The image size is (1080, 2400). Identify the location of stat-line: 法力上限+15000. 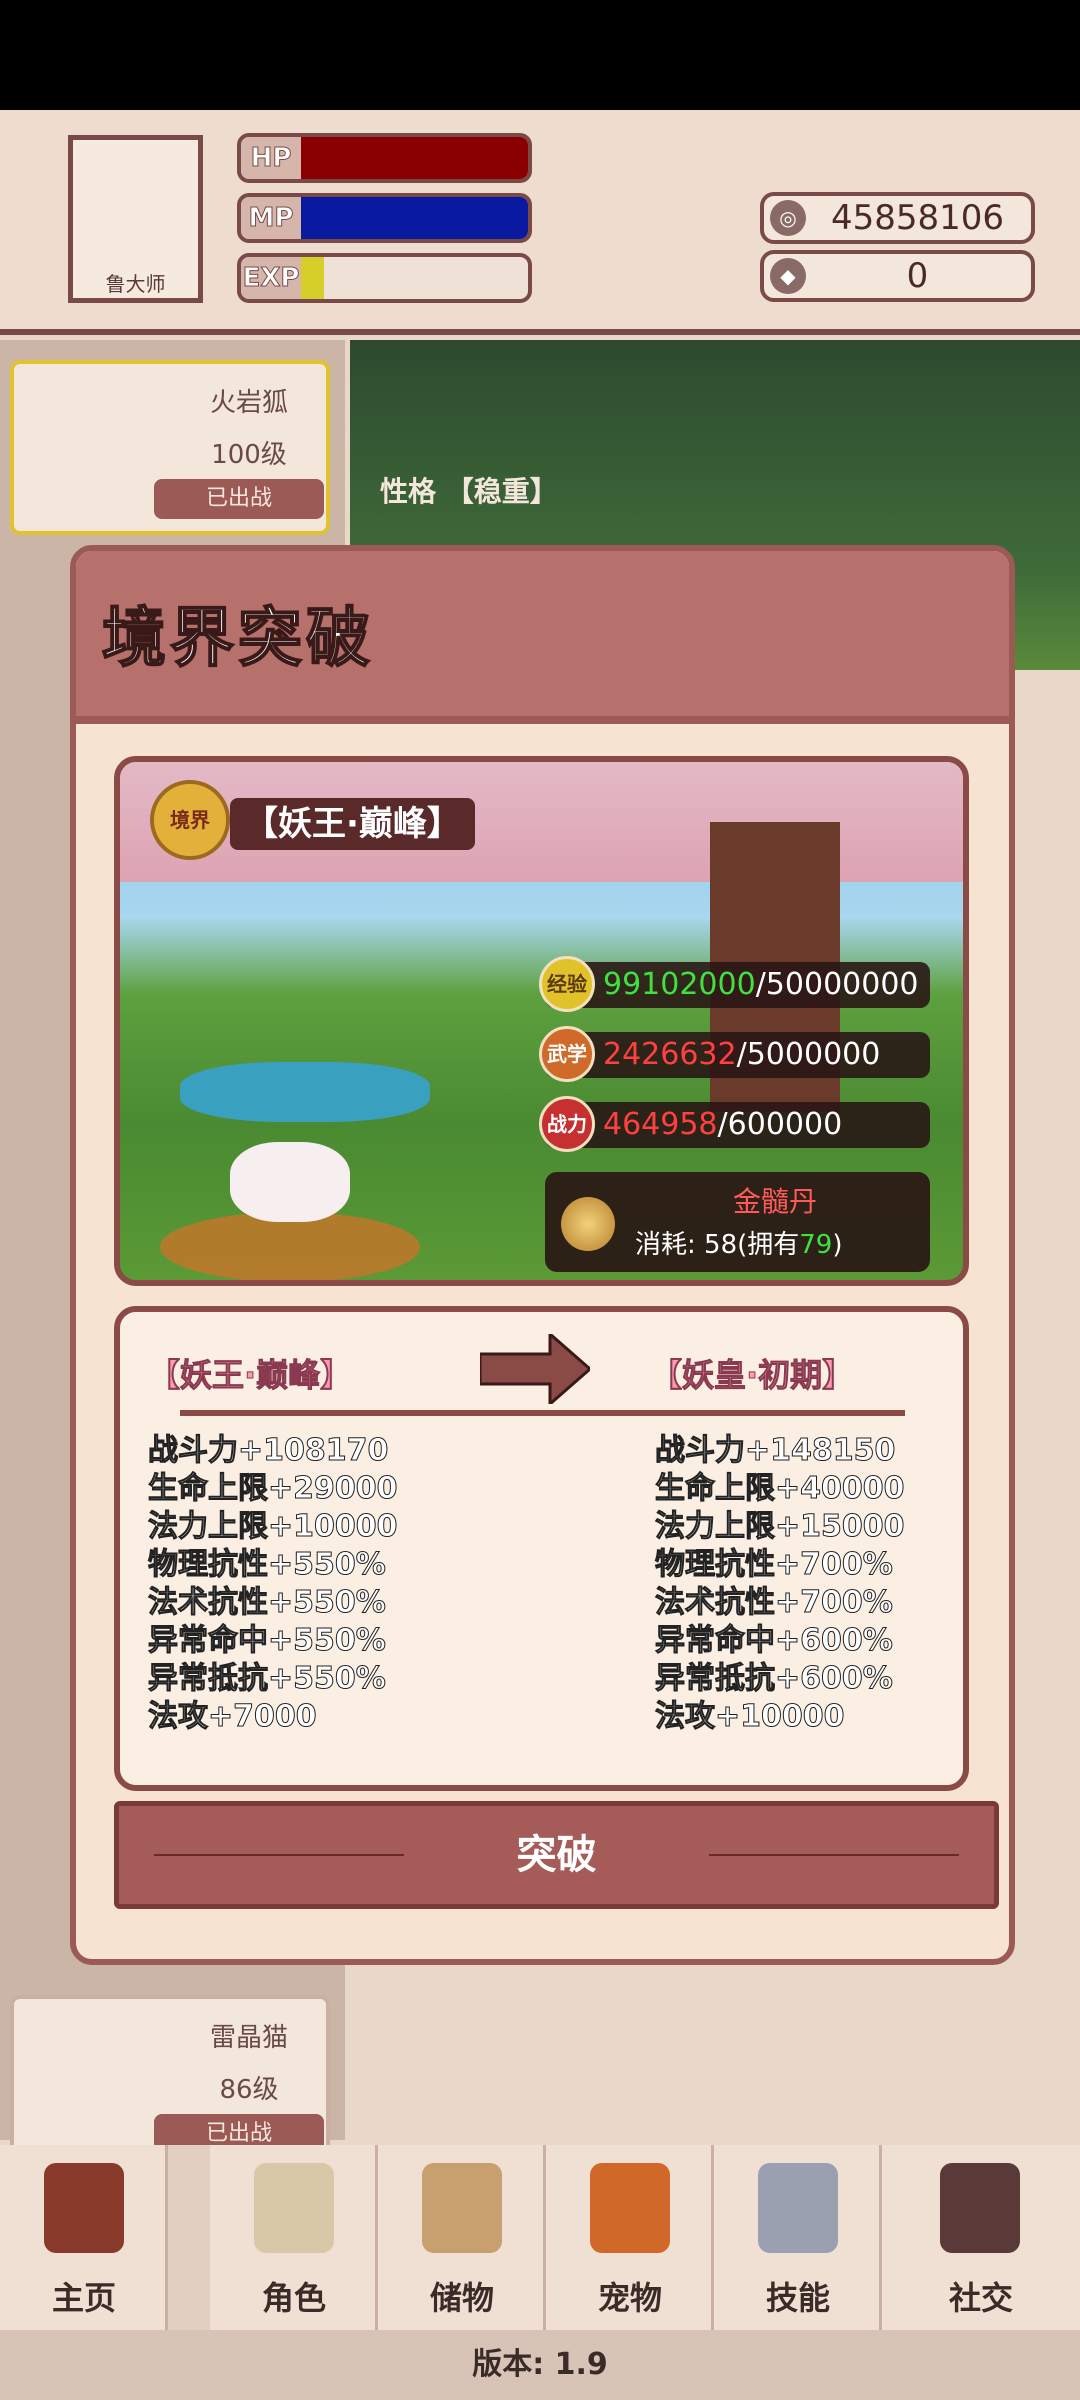
(780, 1527).